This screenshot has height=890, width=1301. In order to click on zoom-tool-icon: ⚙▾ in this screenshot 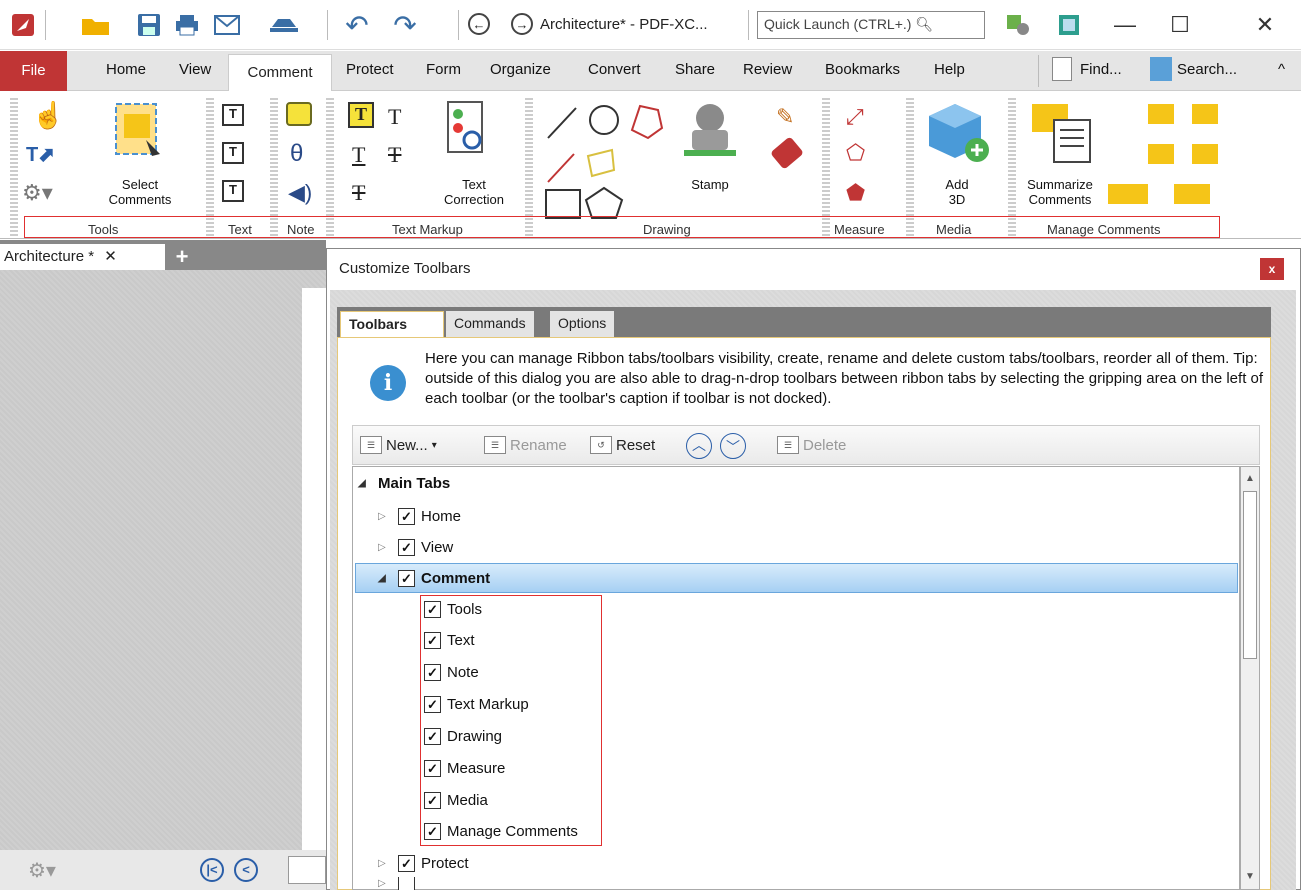, I will do `click(37, 193)`.